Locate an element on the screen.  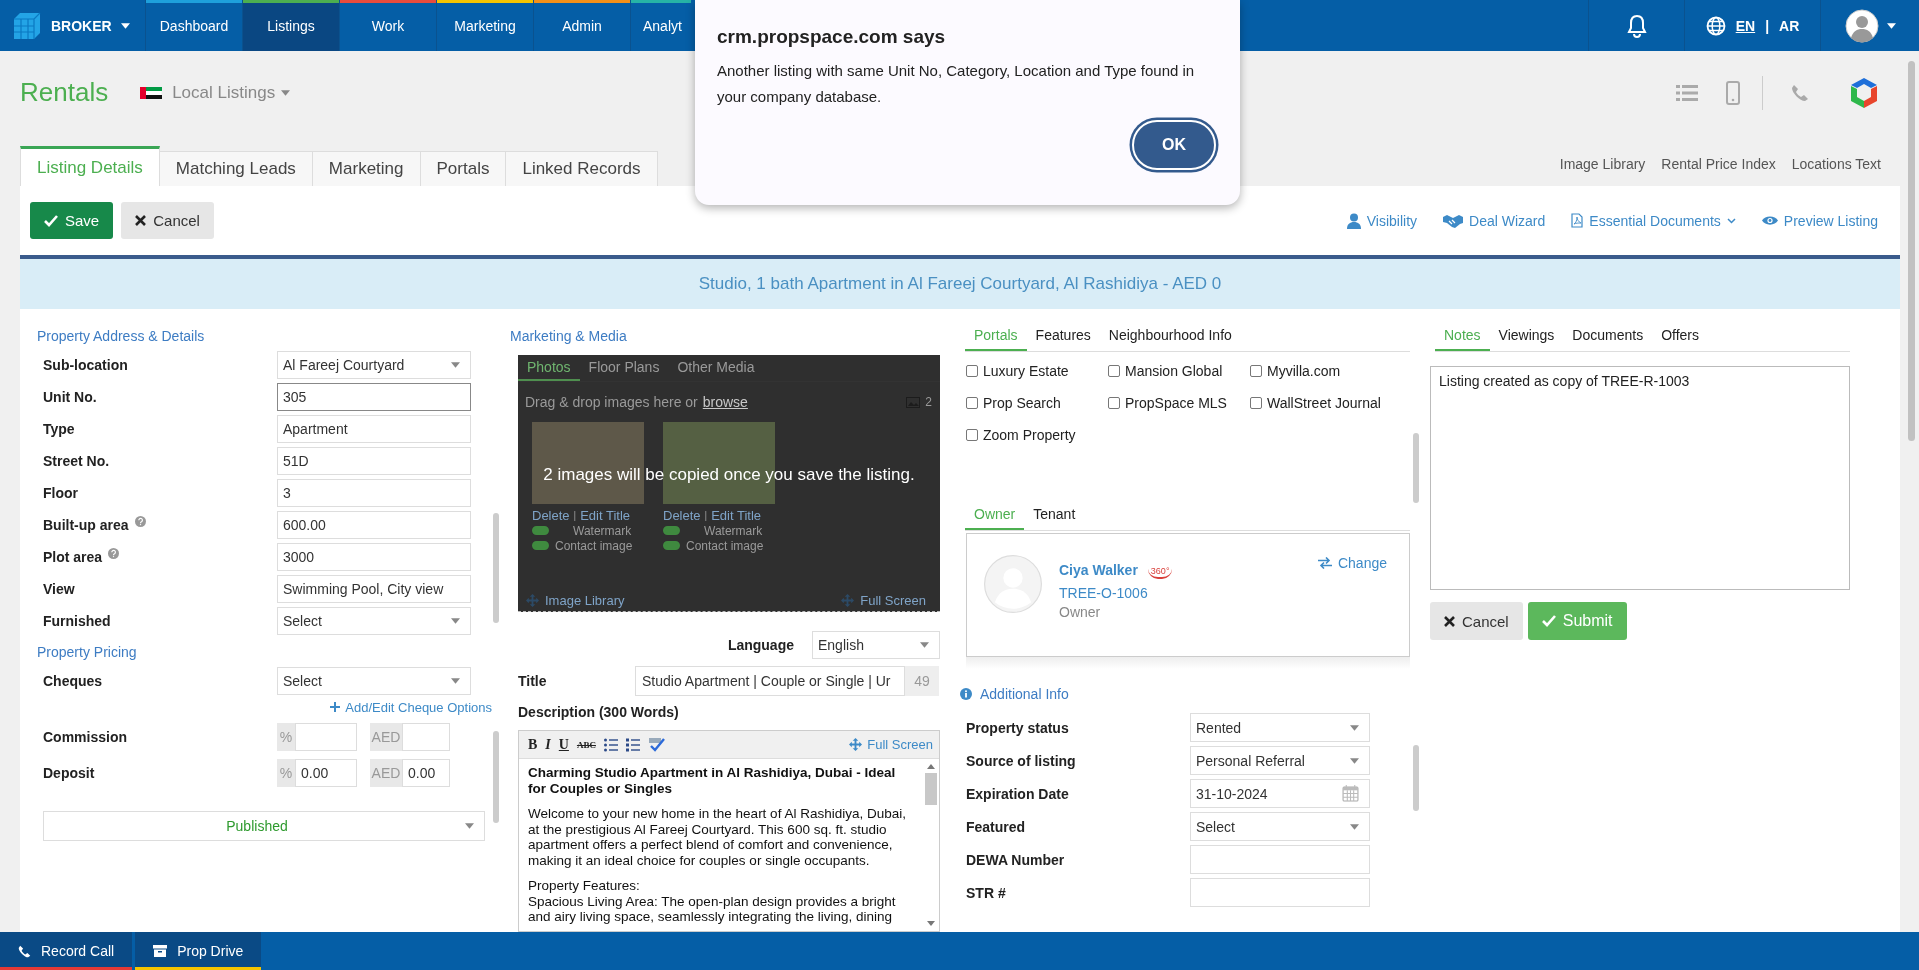
link: Locations Text is located at coordinates (1836, 164).